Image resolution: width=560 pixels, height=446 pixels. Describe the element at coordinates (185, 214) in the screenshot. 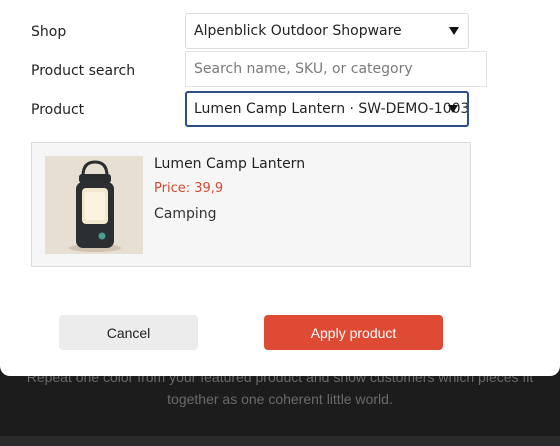

I see `product-category: Camping` at that location.